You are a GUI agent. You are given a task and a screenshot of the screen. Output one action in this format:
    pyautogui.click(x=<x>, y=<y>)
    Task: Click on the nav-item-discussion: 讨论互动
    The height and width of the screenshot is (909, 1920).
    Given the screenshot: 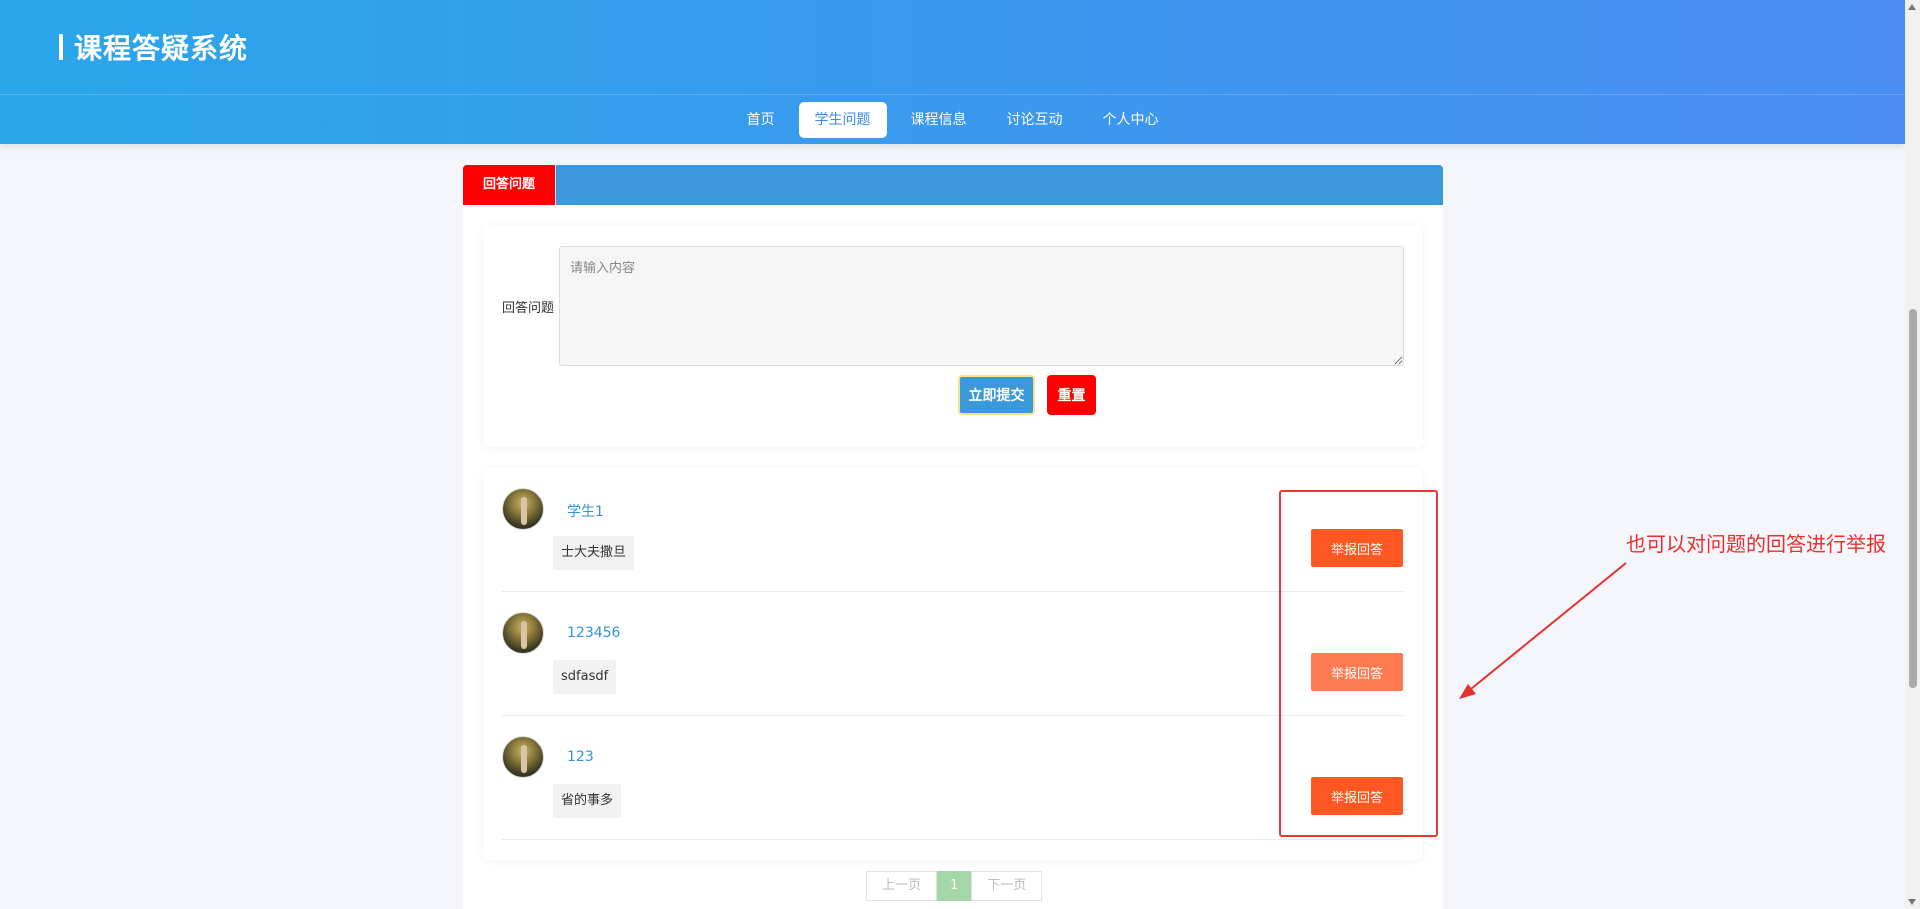 What is the action you would take?
    pyautogui.click(x=1035, y=120)
    